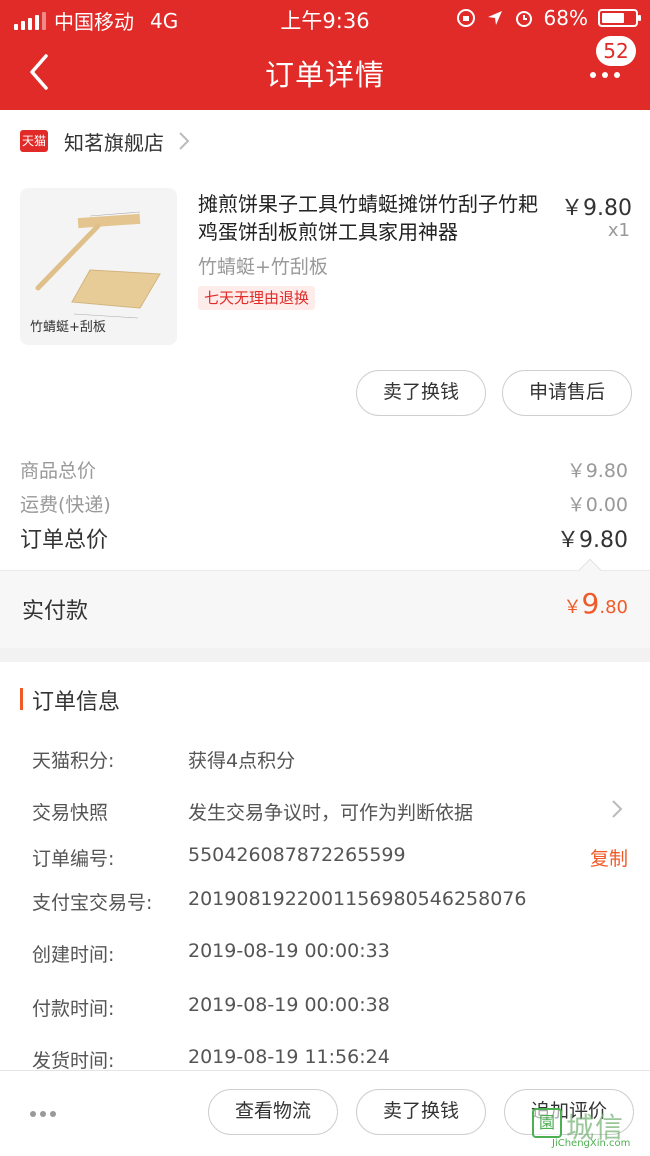  What do you see at coordinates (421, 1112) in the screenshot?
I see `bottom-sell-button: 卖了换钱` at bounding box center [421, 1112].